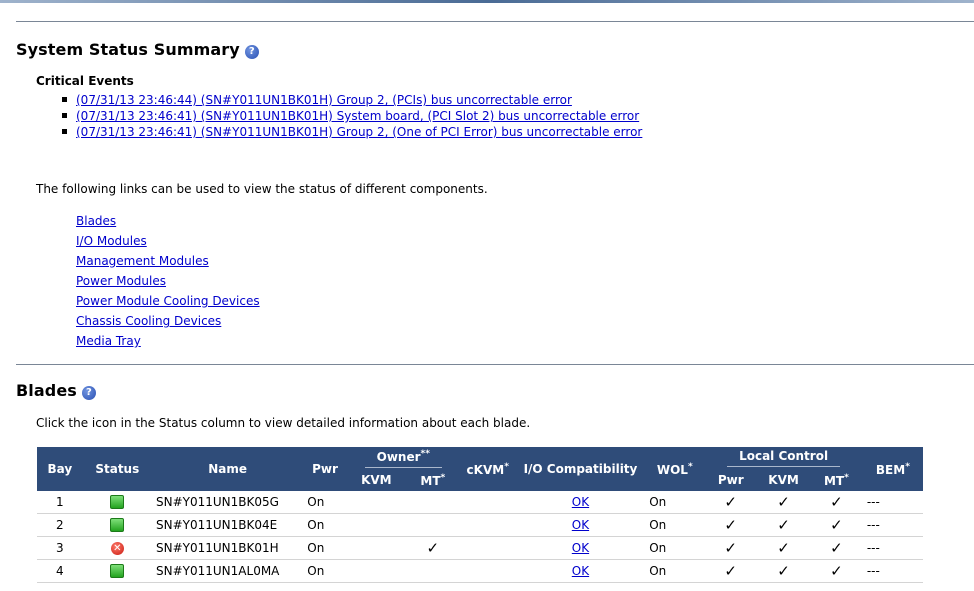  Describe the element at coordinates (487, 469) in the screenshot. I see `column-header-ckvm: cKVM*` at that location.